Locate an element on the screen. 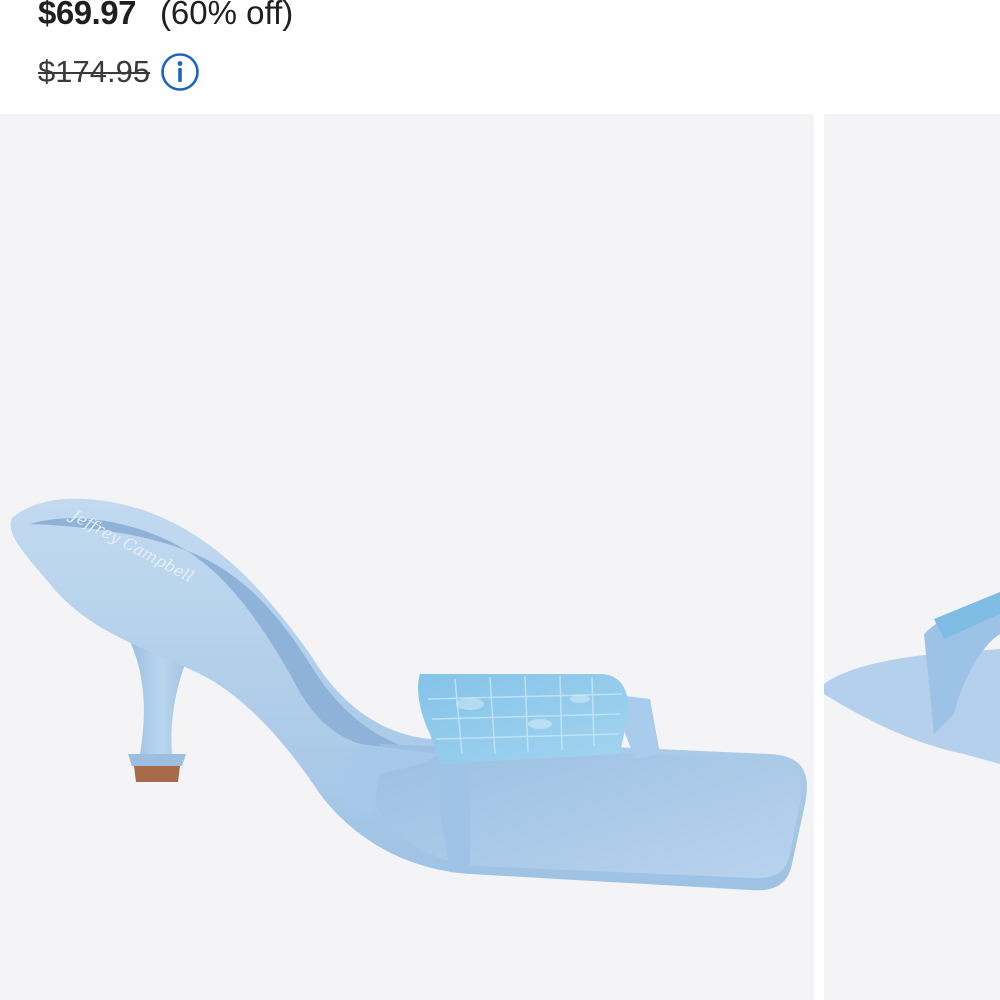 The width and height of the screenshot is (1000, 1000). discount-label: (60% off) is located at coordinates (226, 15).